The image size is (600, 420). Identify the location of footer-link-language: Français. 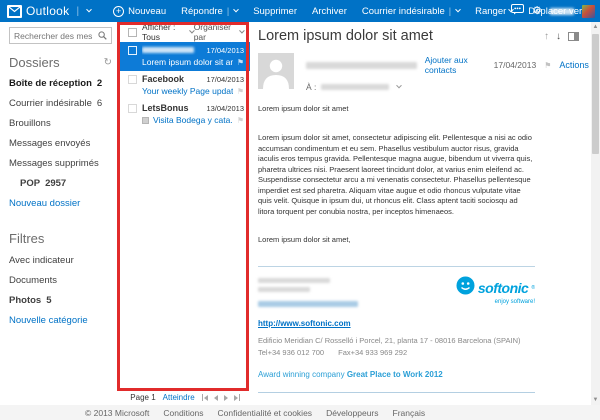
(409, 413).